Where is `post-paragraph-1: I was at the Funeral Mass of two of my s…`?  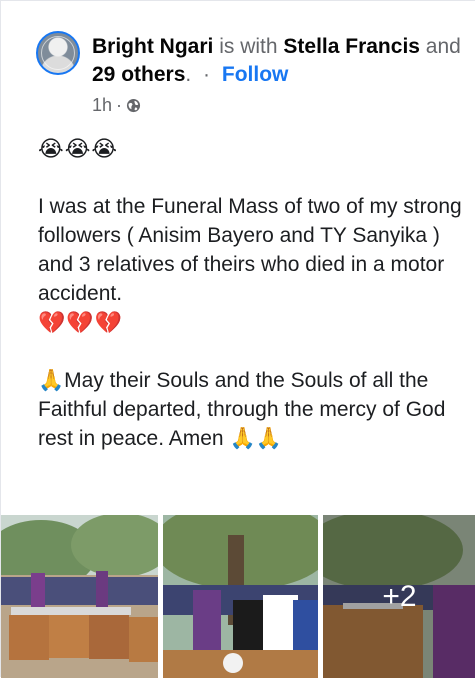
post-paragraph-1: I was at the Funeral Mass of two of my s… is located at coordinates (253, 250).